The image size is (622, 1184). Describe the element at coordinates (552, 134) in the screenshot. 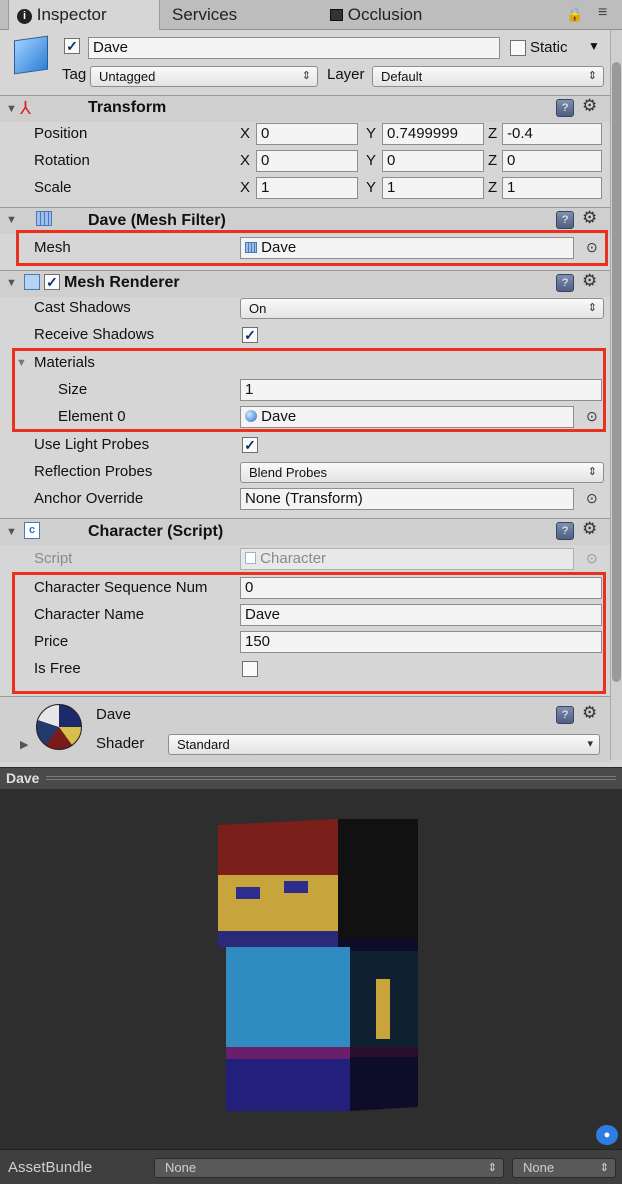

I see `position-z-input: -0.4` at that location.